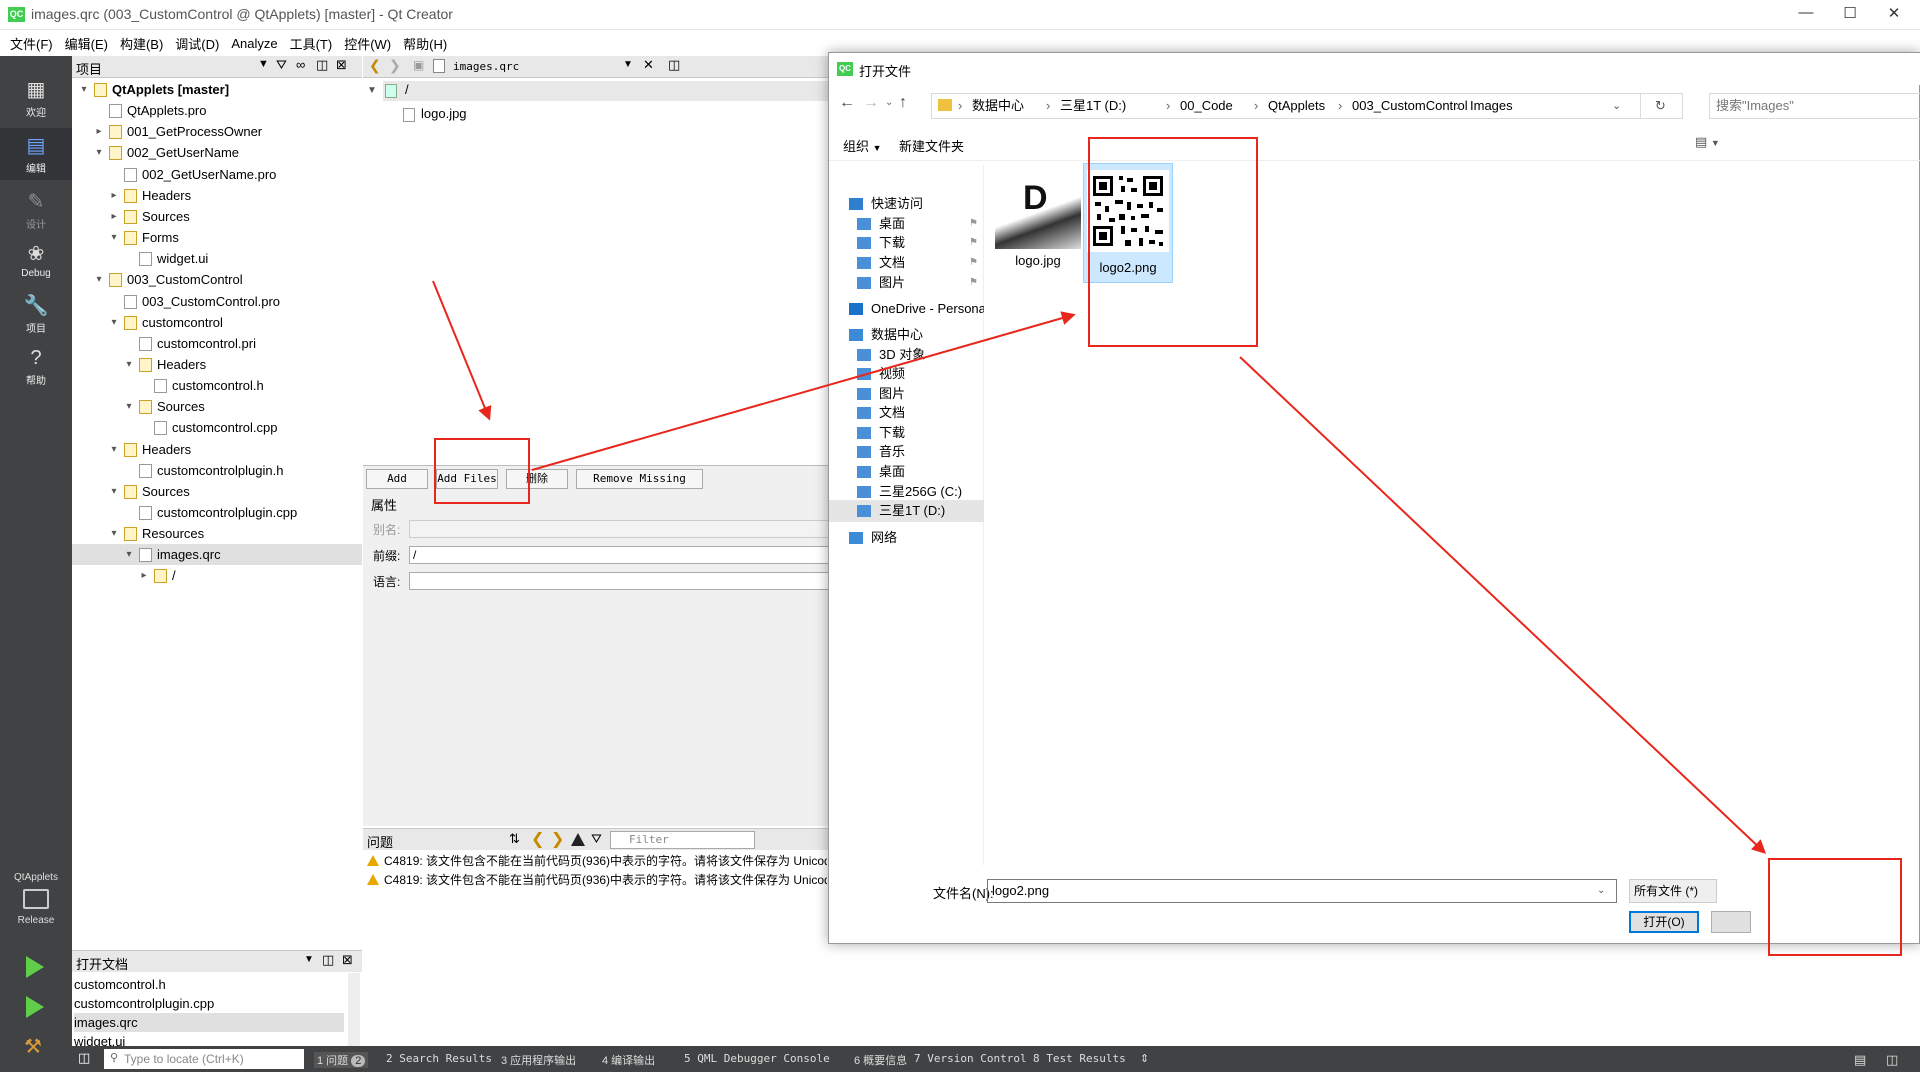 The height and width of the screenshot is (1072, 1920). Describe the element at coordinates (439, 1058) in the screenshot. I see `tab-search-results: 2 Search Results` at that location.